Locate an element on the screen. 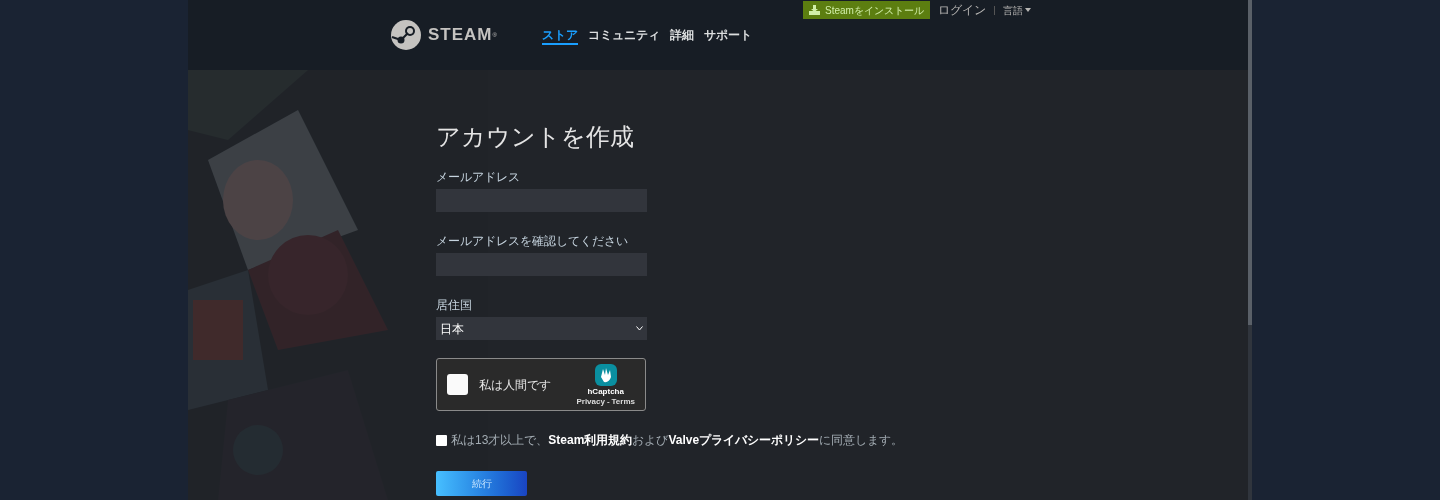 This screenshot has width=1440, height=500. policy-link: Valveプライバシーポリシー is located at coordinates (744, 440).